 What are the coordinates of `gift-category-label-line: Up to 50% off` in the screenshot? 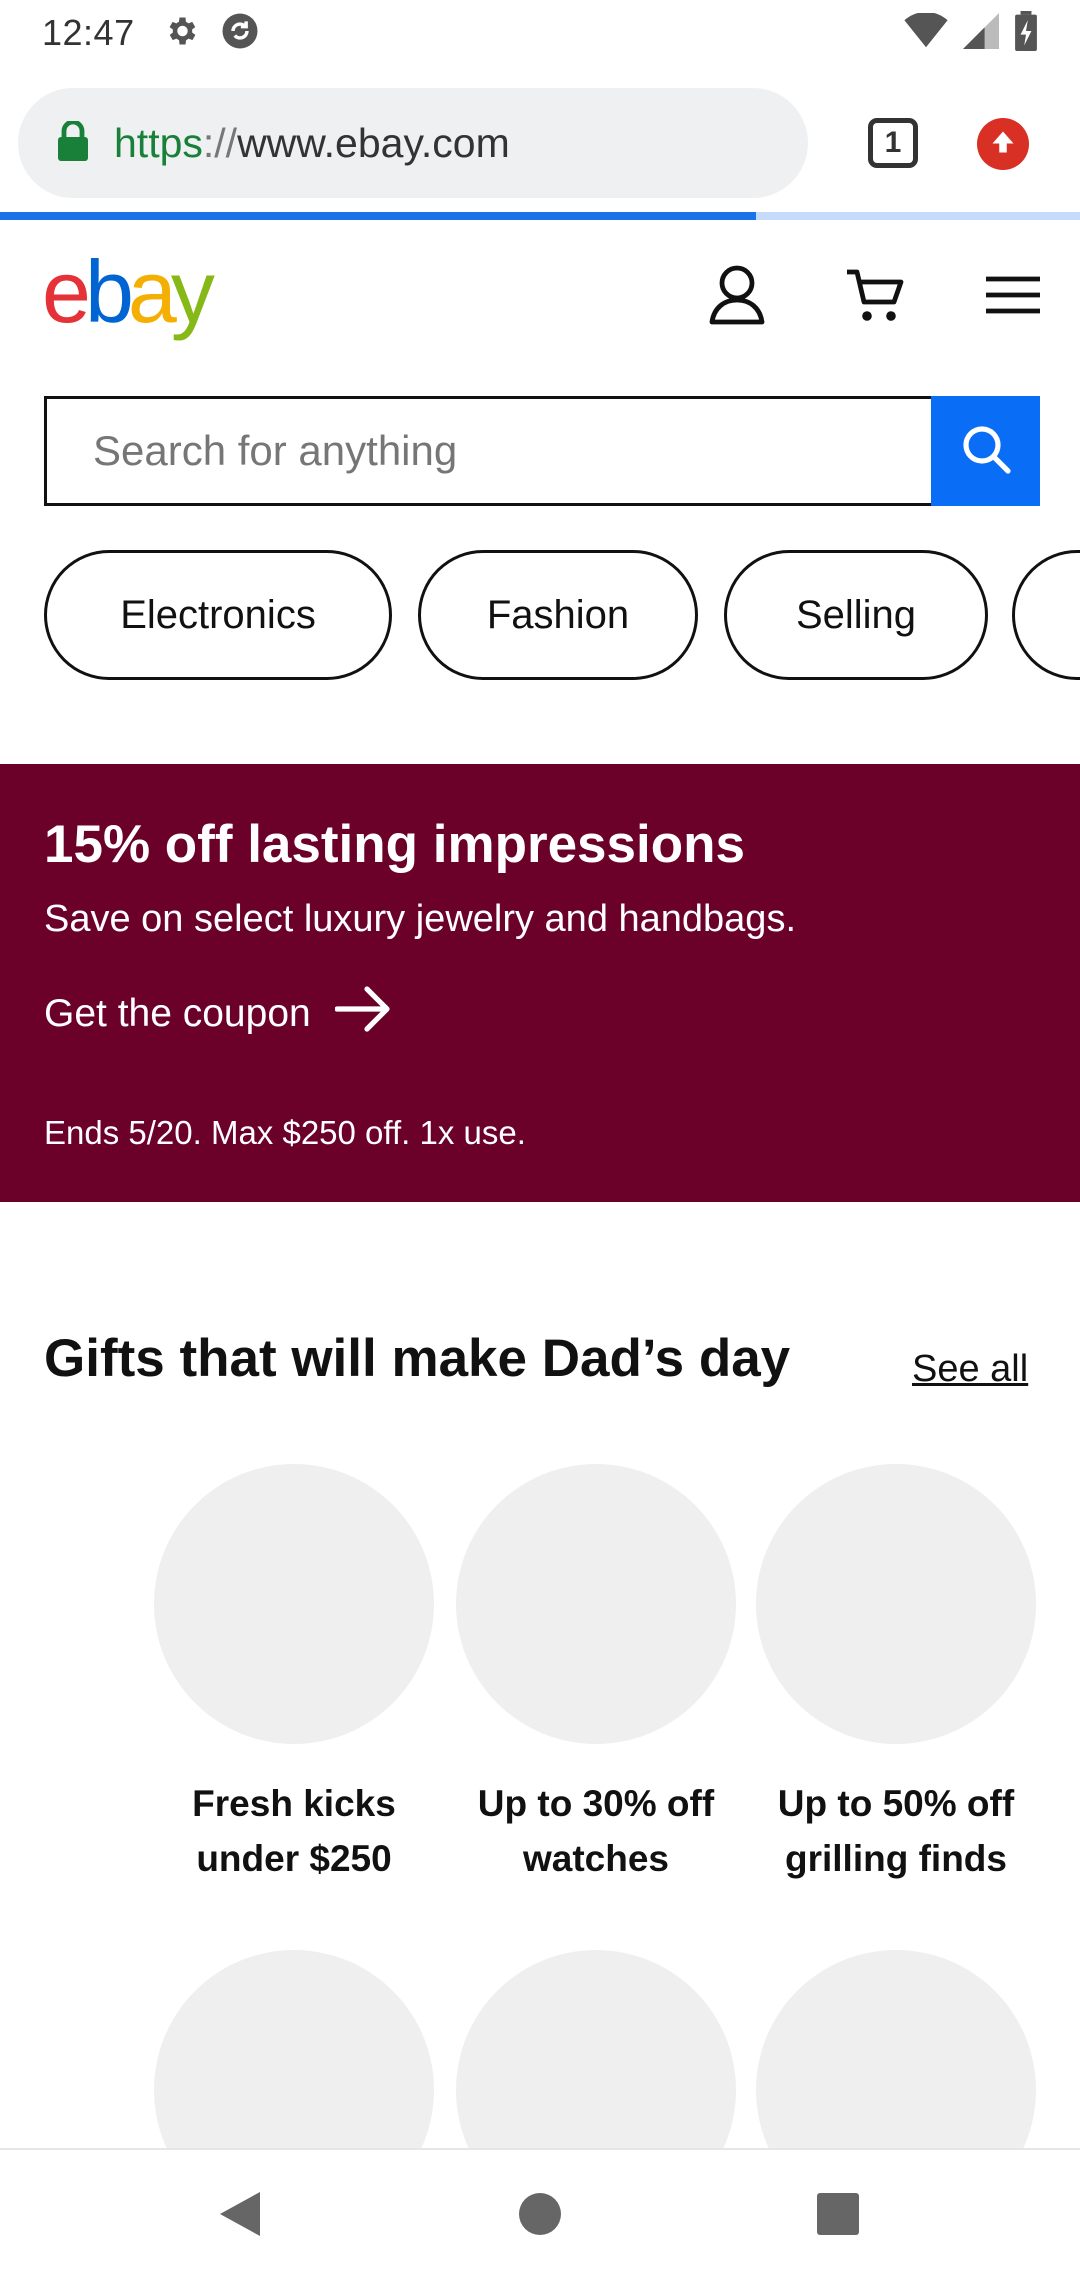 It's located at (896, 1803).